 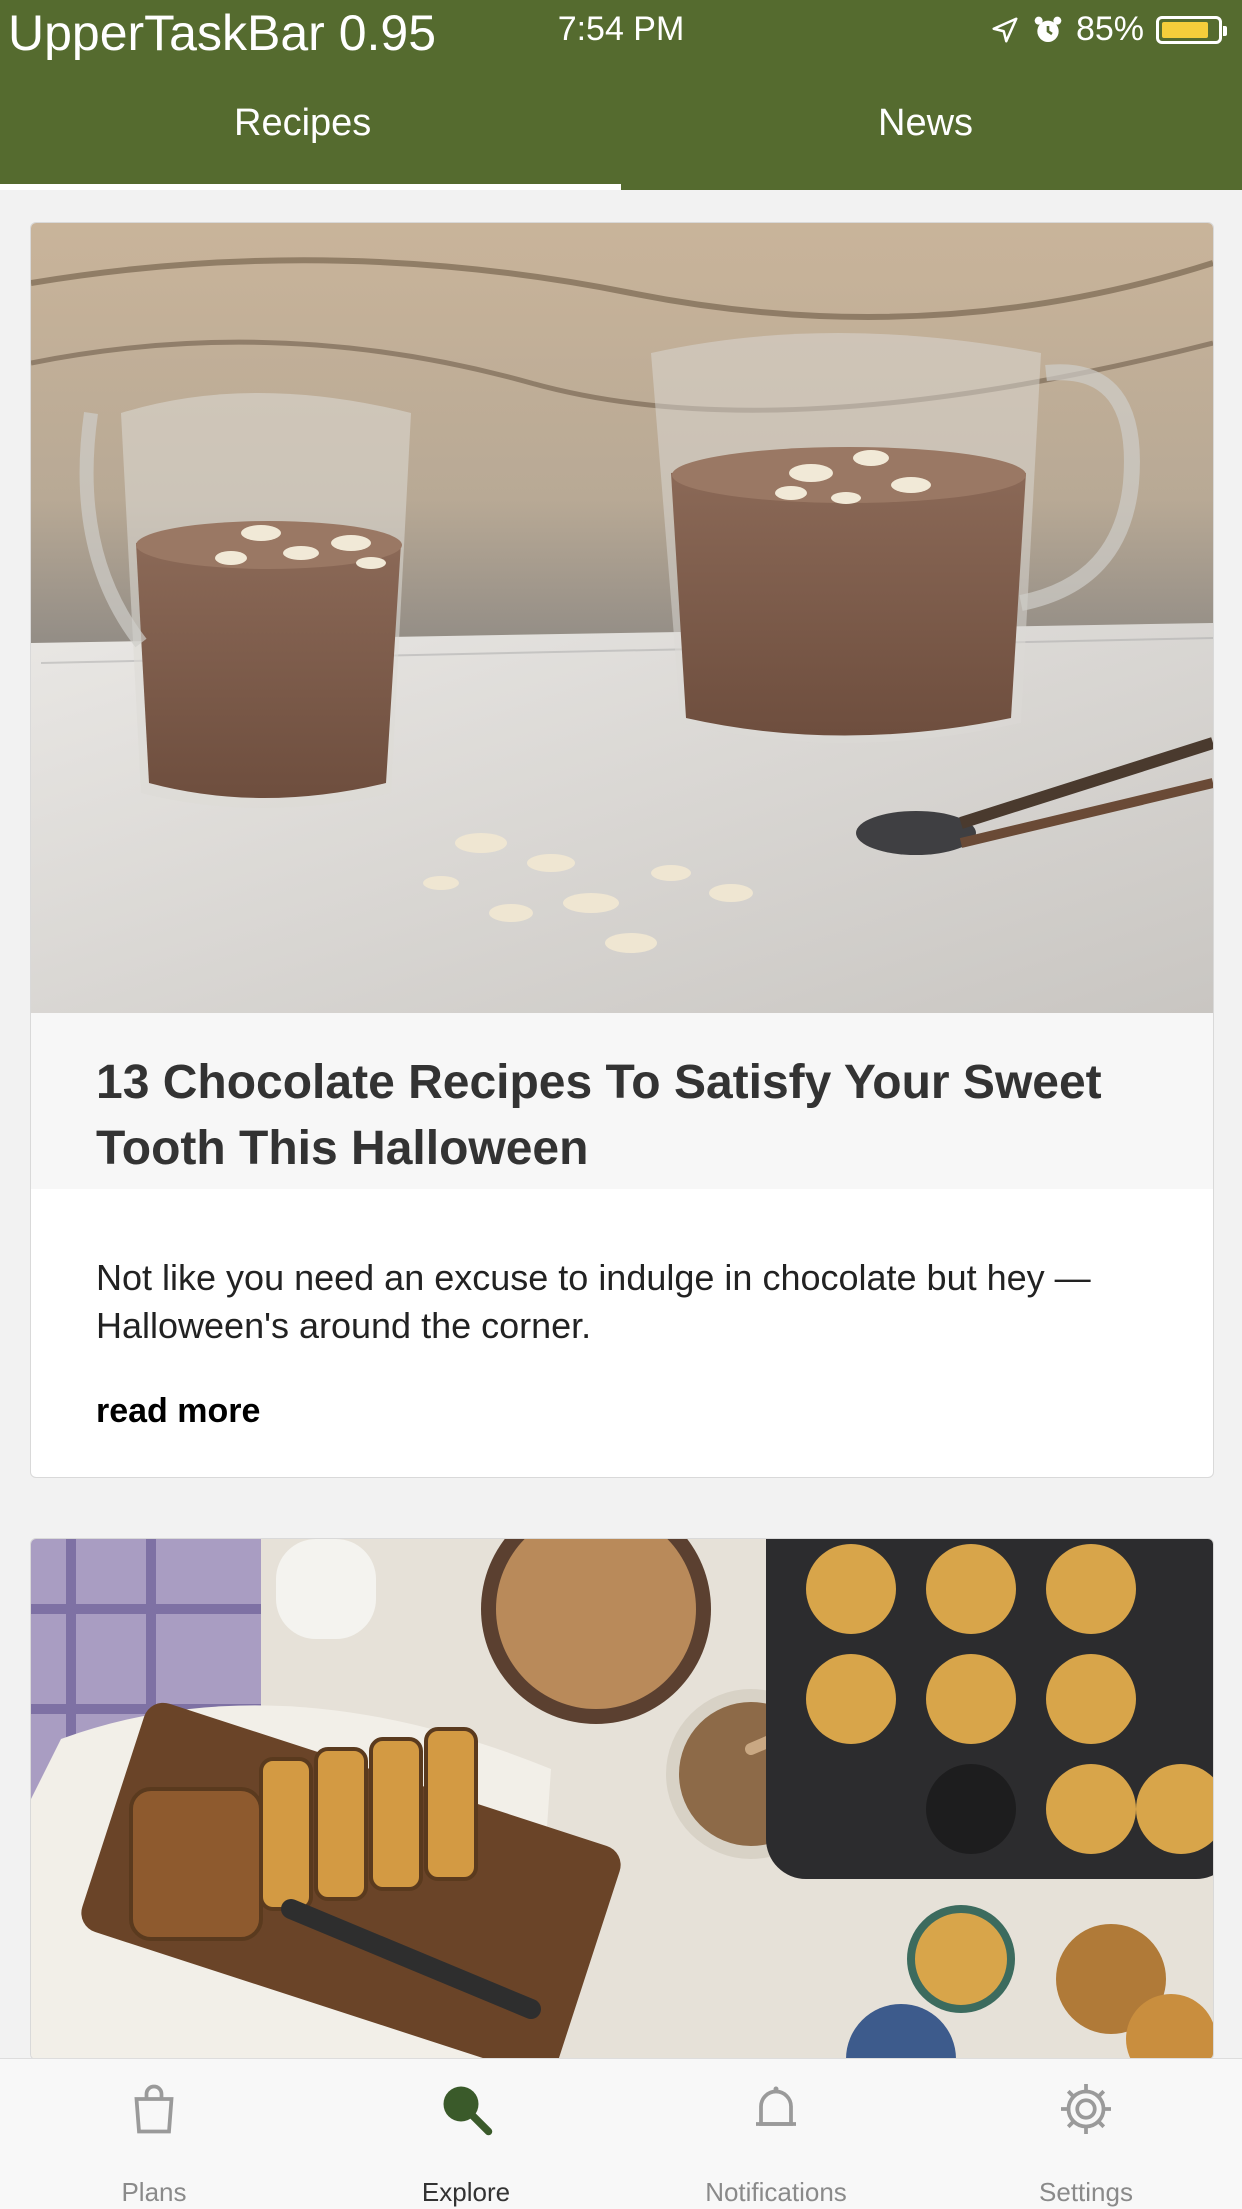 What do you see at coordinates (468, 2111) in the screenshot?
I see `search-icon` at bounding box center [468, 2111].